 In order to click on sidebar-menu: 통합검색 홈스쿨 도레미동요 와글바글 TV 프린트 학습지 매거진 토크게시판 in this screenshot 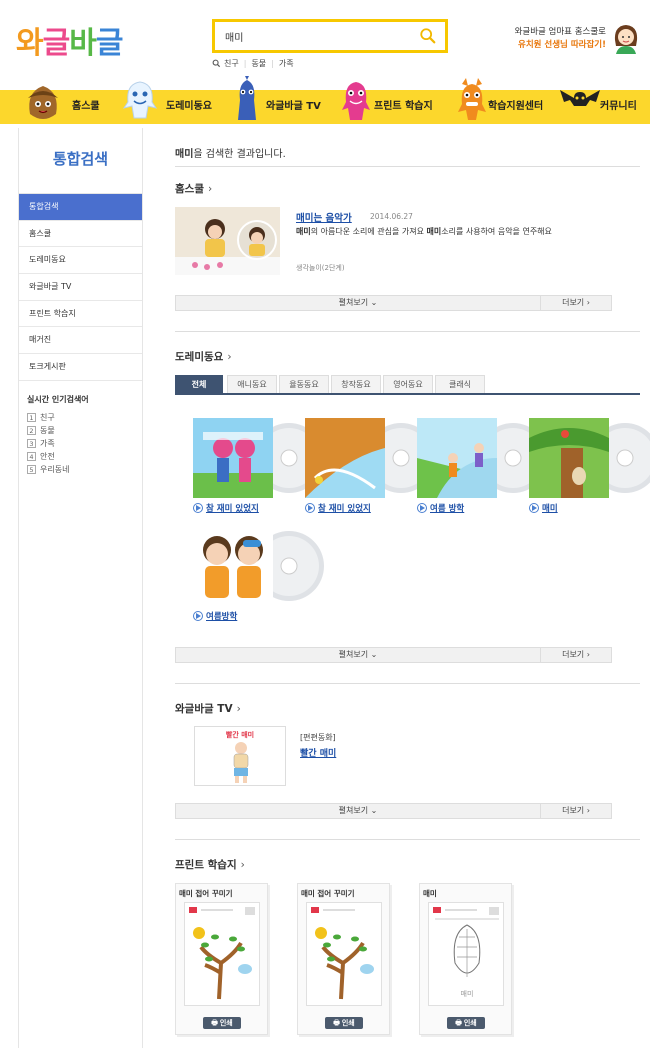, I will do `click(80, 287)`.